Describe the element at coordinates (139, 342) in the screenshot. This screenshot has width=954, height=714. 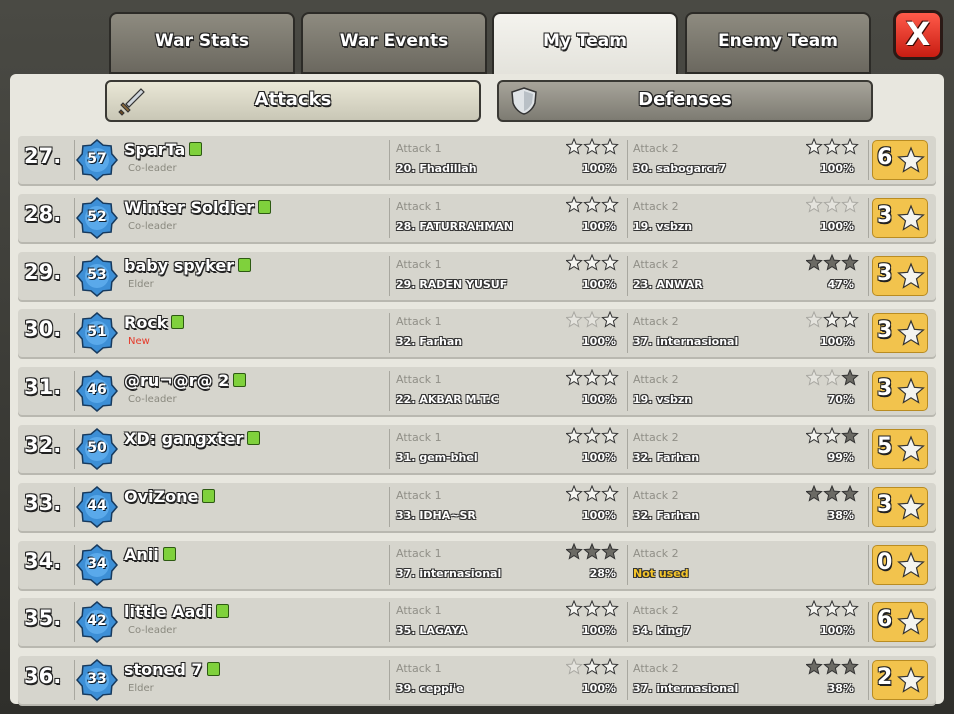
I see `member-role: New` at that location.